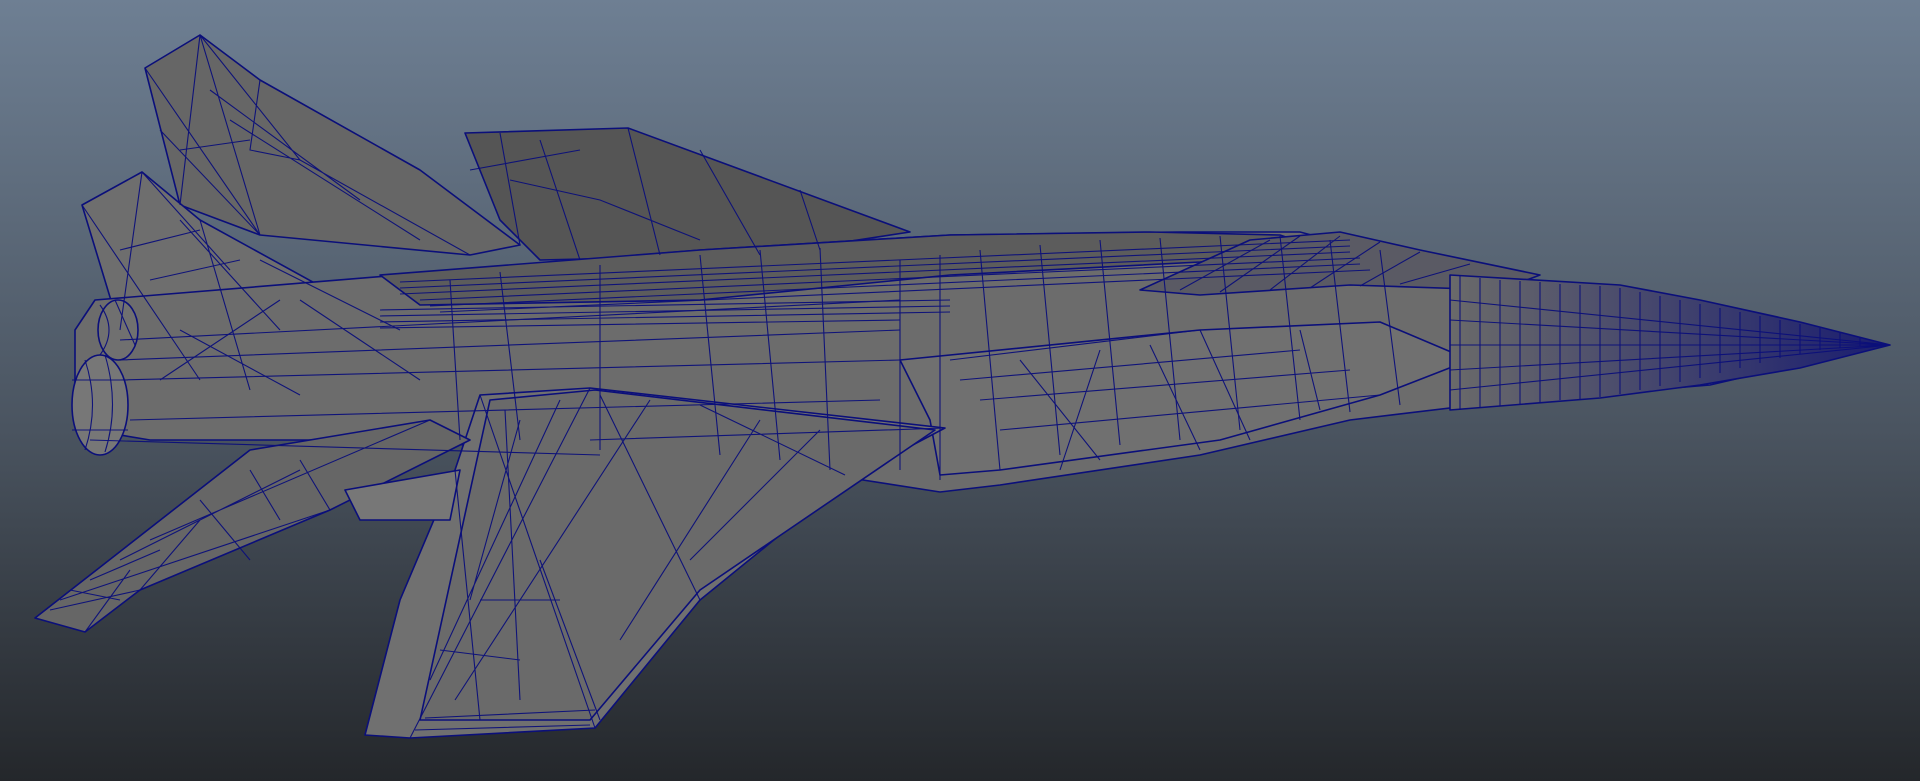 The image size is (1920, 781). I want to click on nose-cone, so click(1670, 342).